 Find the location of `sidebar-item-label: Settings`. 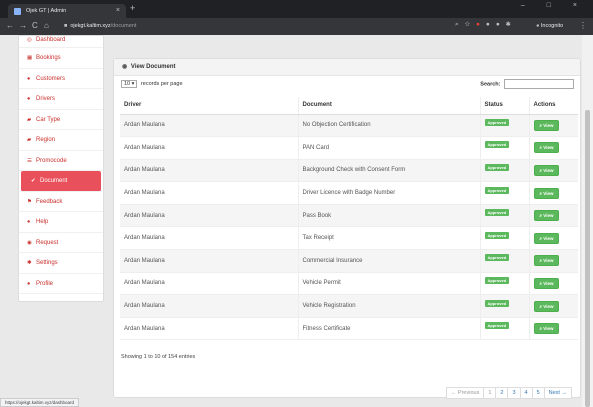

sidebar-item-label: Settings is located at coordinates (47, 263).